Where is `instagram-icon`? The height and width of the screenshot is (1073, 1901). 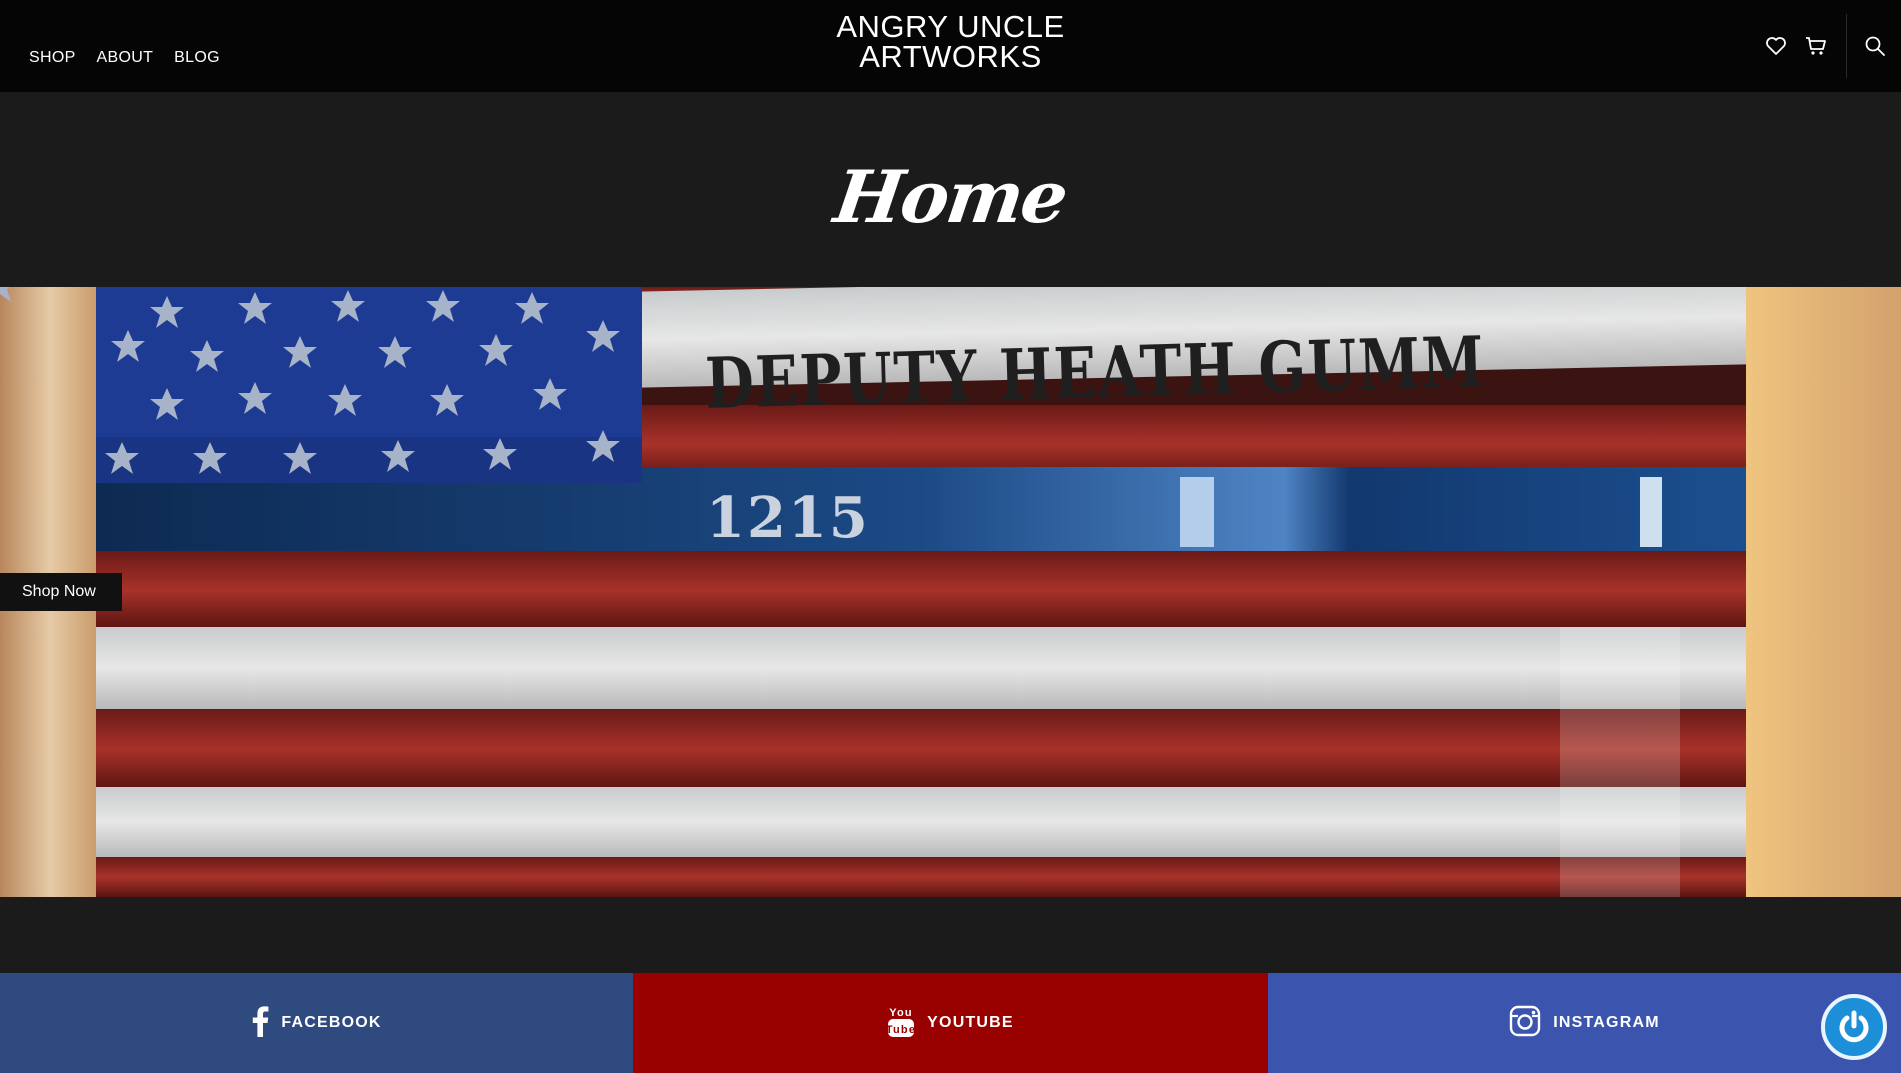 instagram-icon is located at coordinates (1525, 1023).